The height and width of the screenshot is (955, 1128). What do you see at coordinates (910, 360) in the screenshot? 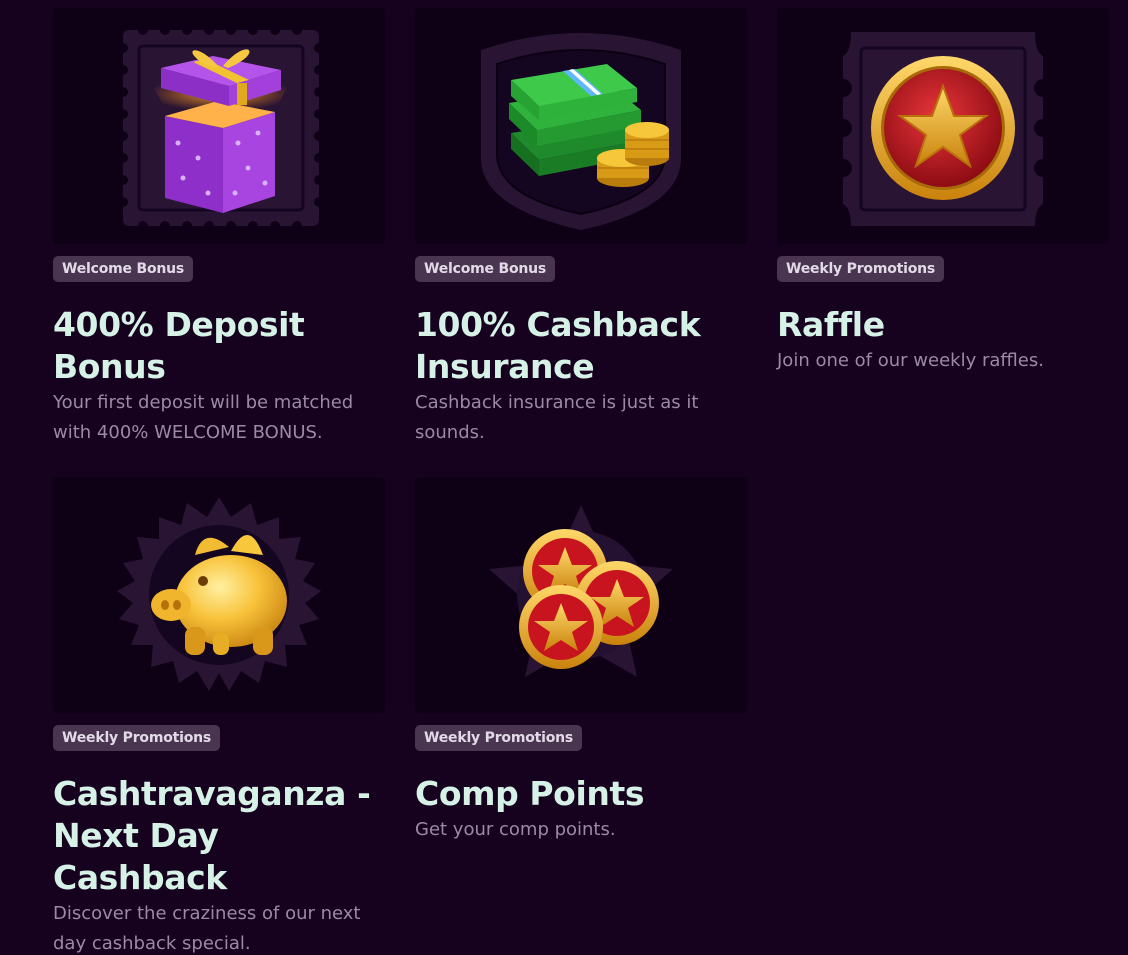
I see `promo-description: Join one of our weekly raffles.` at bounding box center [910, 360].